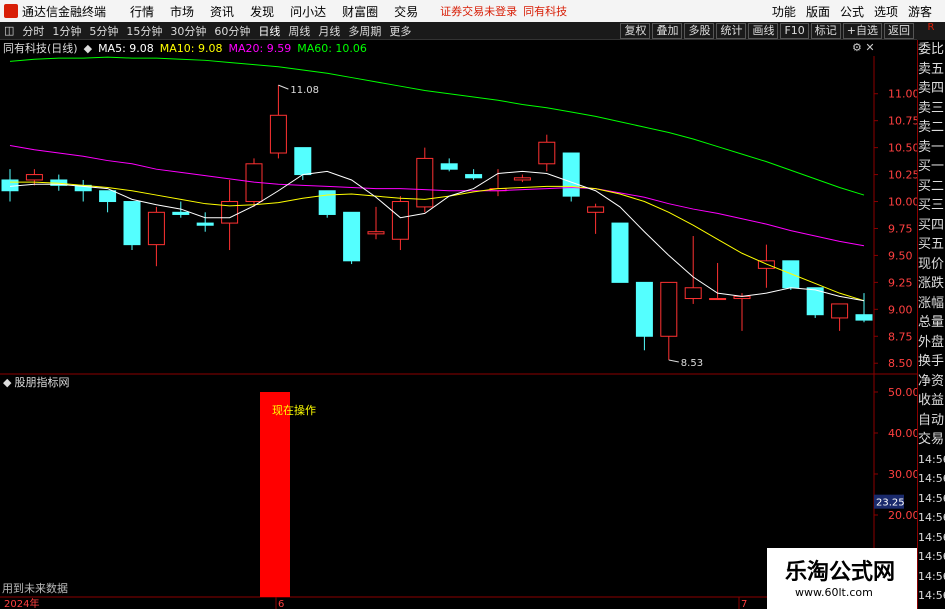 The width and height of the screenshot is (945, 609). What do you see at coordinates (931, 166) in the screenshot?
I see `quote-field-label: 买一` at bounding box center [931, 166].